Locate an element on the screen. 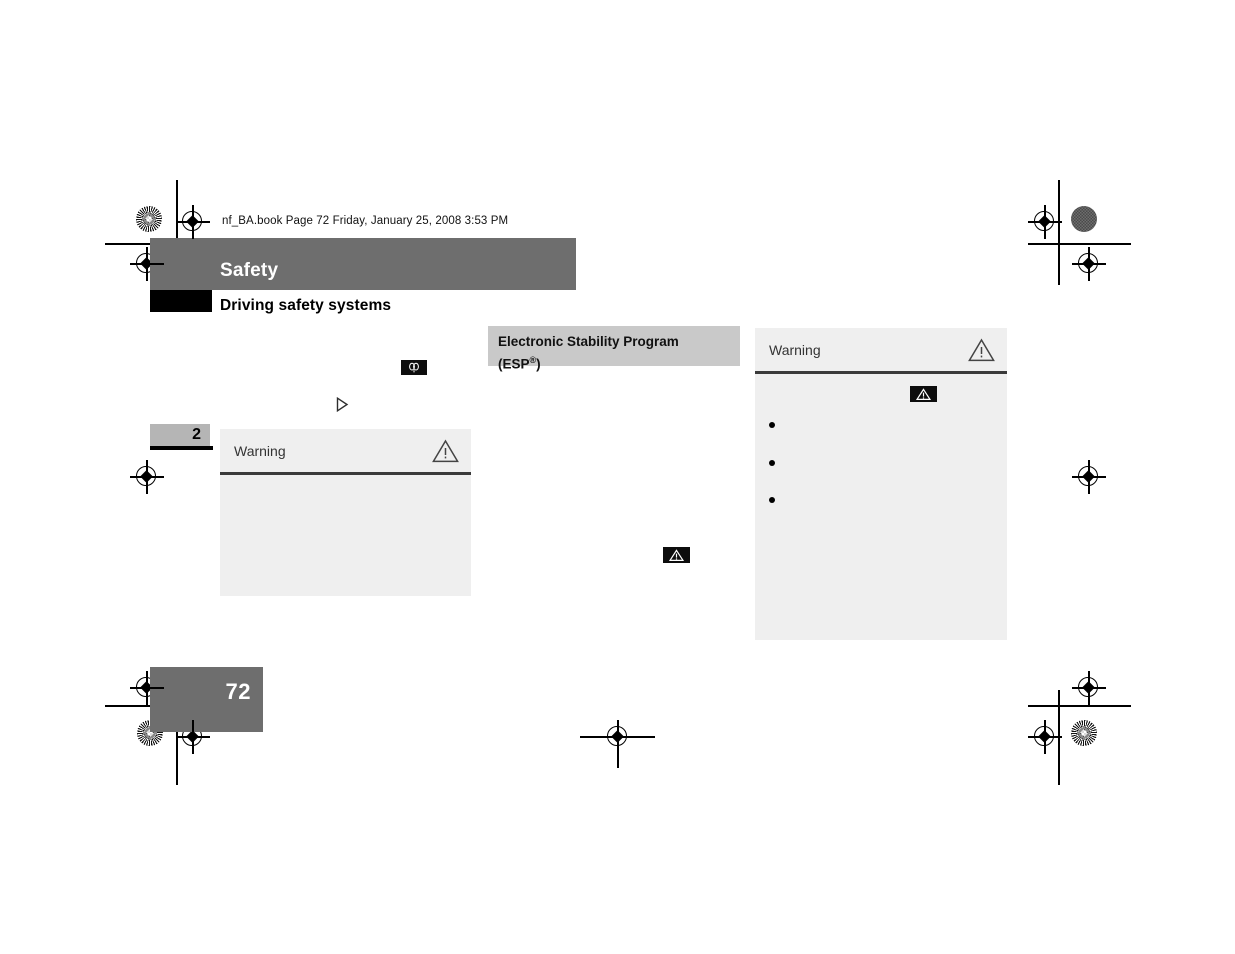 The image size is (1235, 954). section-heading-line-2: (ESP®) is located at coordinates (614, 362).